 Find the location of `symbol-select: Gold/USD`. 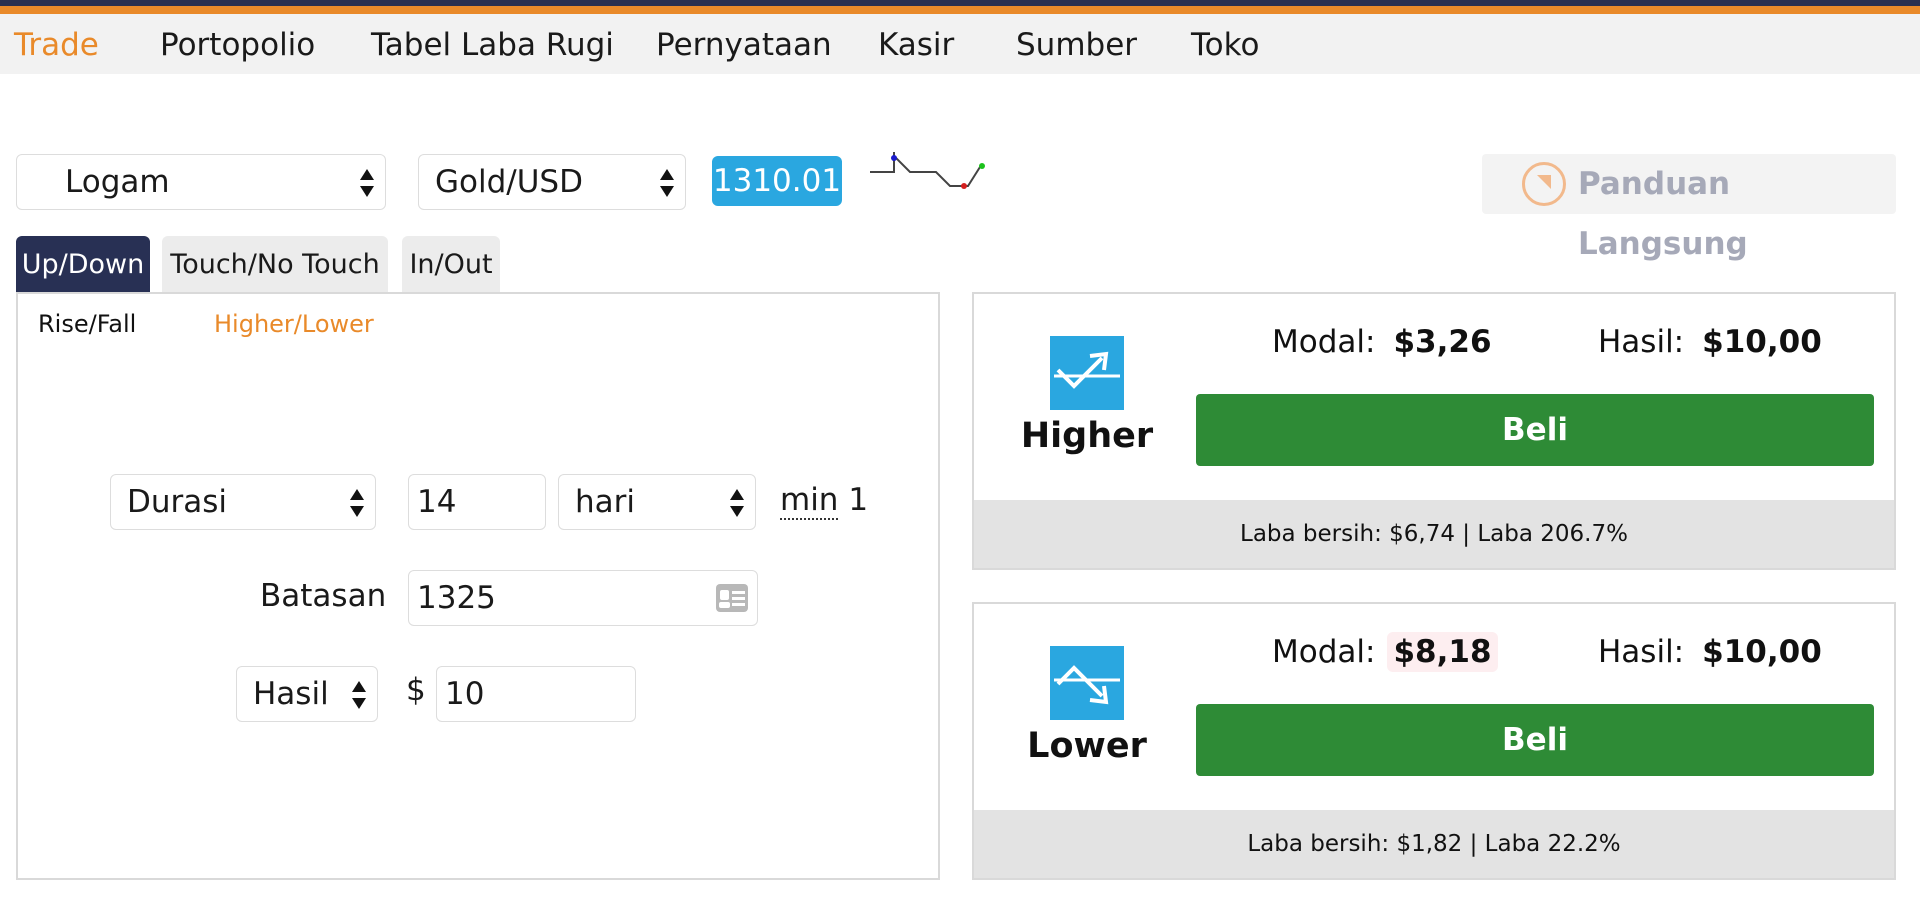

symbol-select: Gold/USD is located at coordinates (552, 182).